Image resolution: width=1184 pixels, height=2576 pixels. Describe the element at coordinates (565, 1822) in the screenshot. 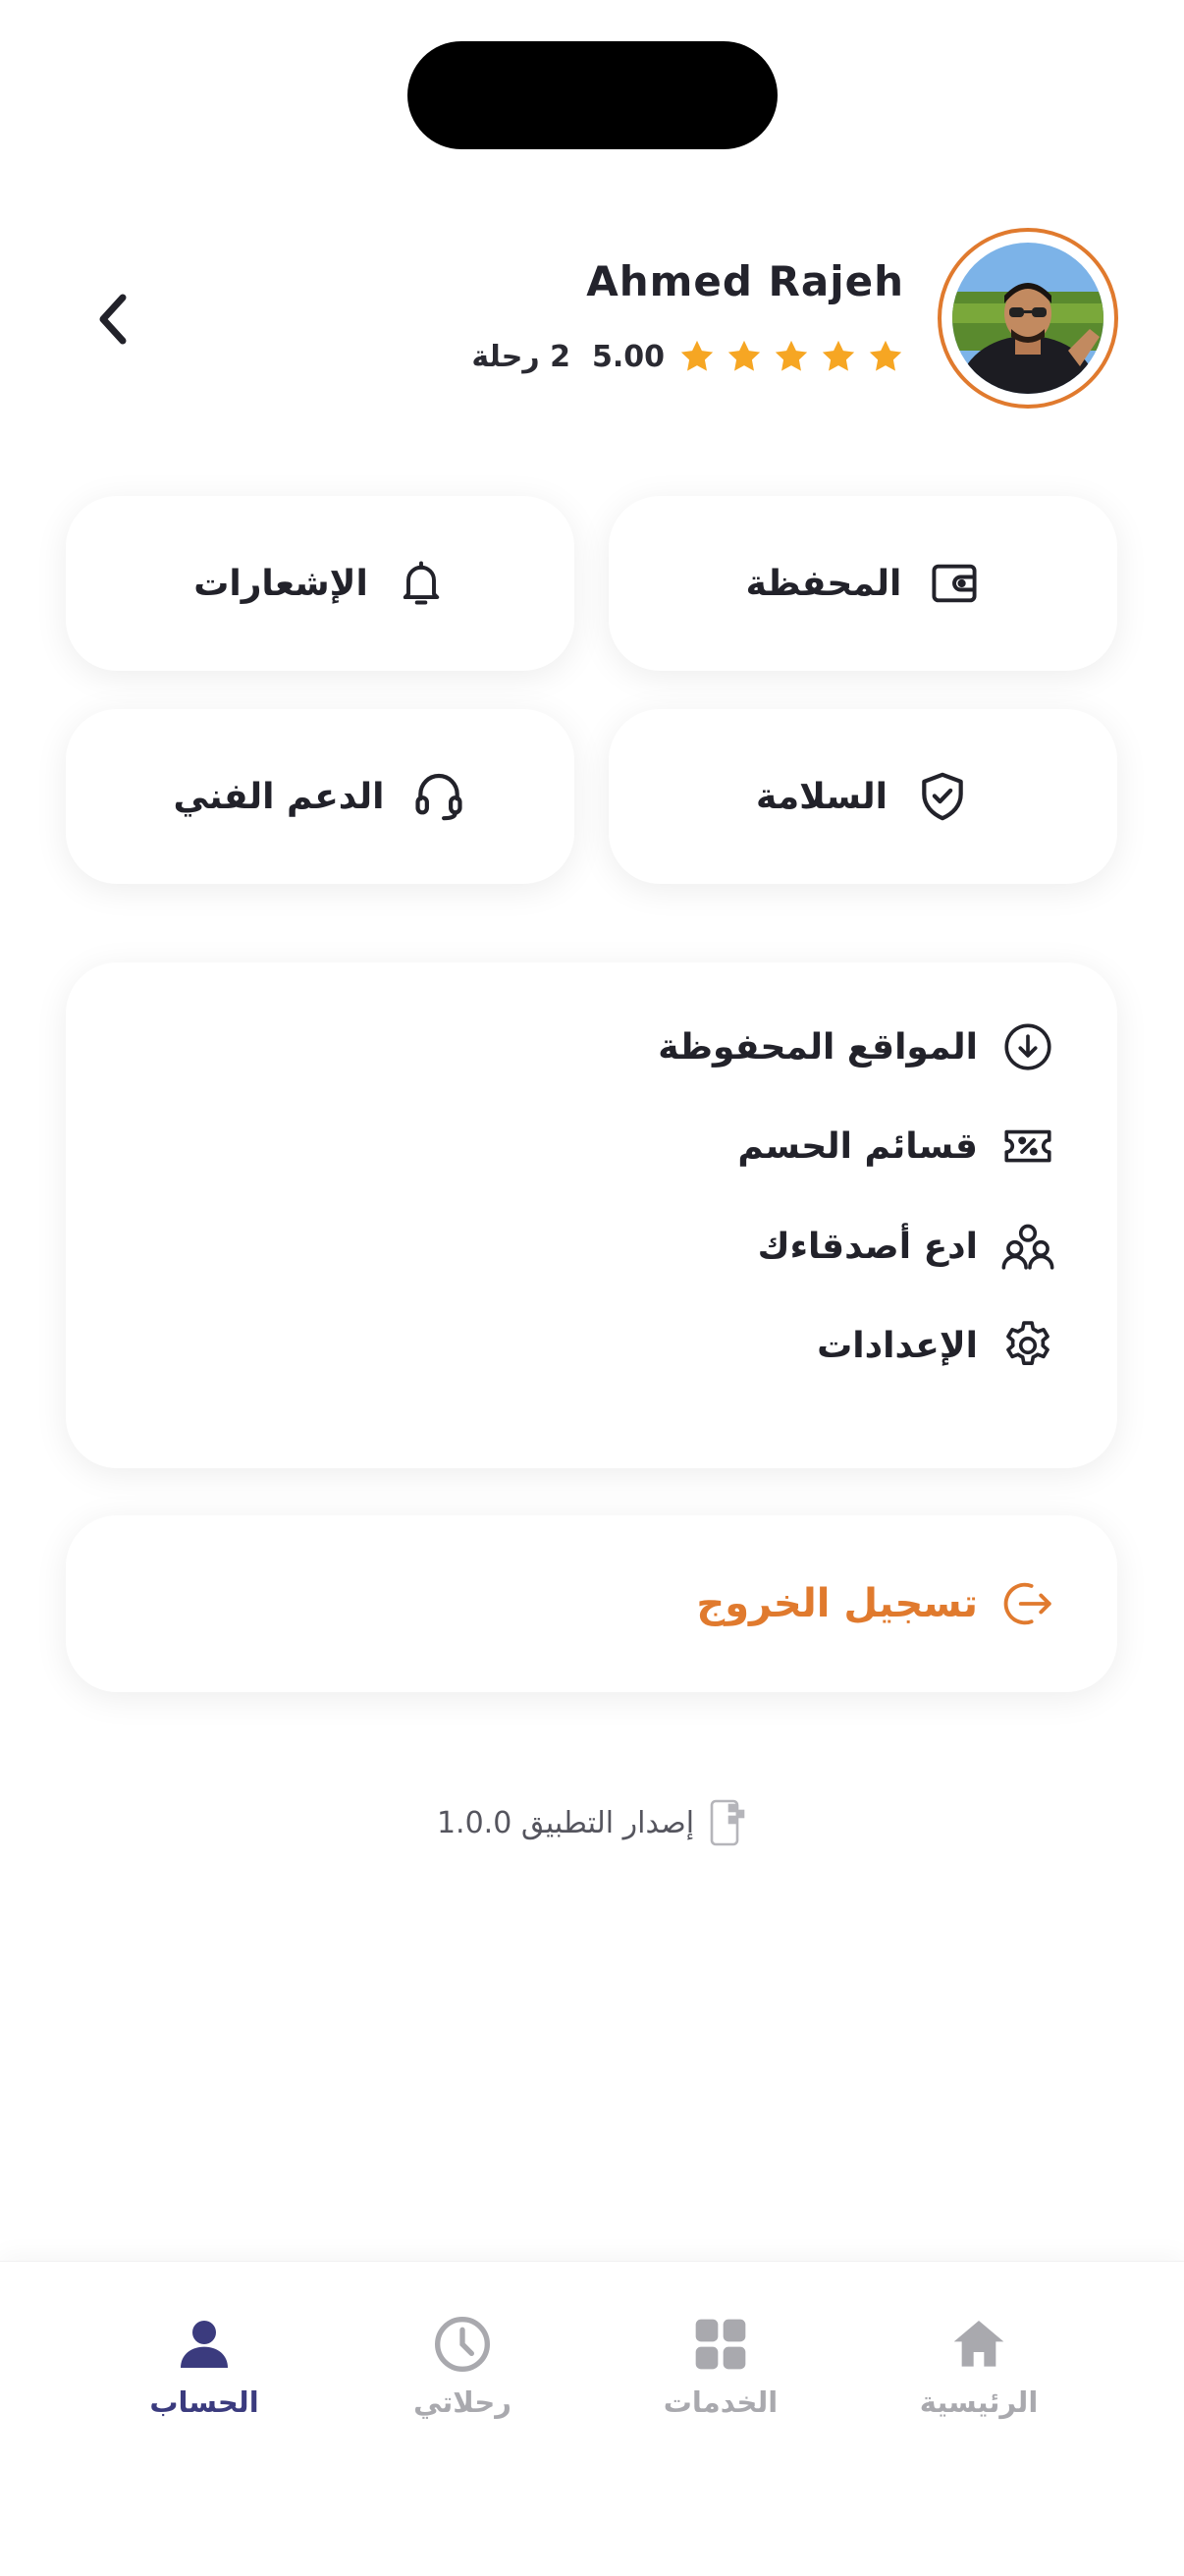

I see `app-version-text: إصدار التطبيق 1.0.0` at that location.